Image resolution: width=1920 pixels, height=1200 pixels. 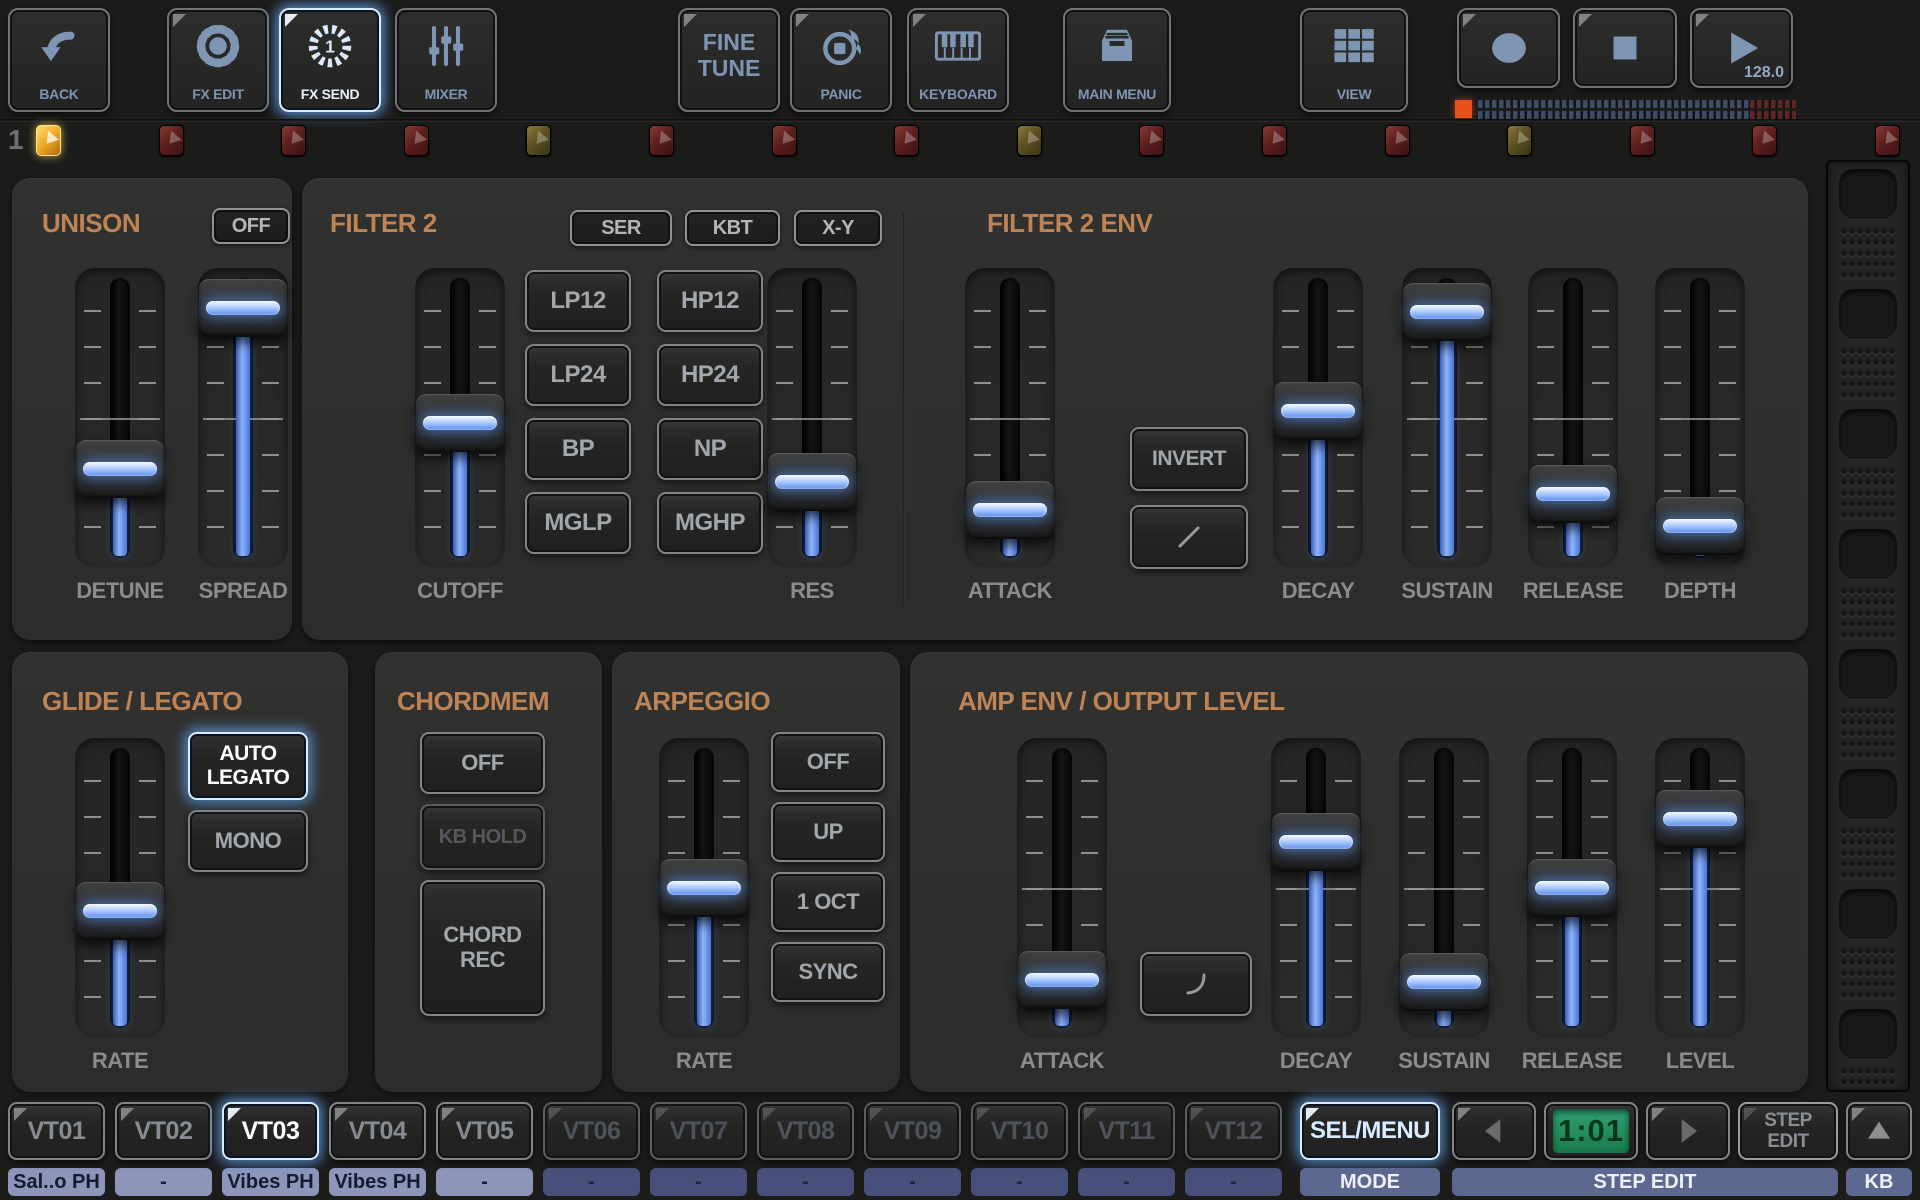 What do you see at coordinates (805, 1182) in the screenshot?
I see `track-patch-label-vt08: -` at bounding box center [805, 1182].